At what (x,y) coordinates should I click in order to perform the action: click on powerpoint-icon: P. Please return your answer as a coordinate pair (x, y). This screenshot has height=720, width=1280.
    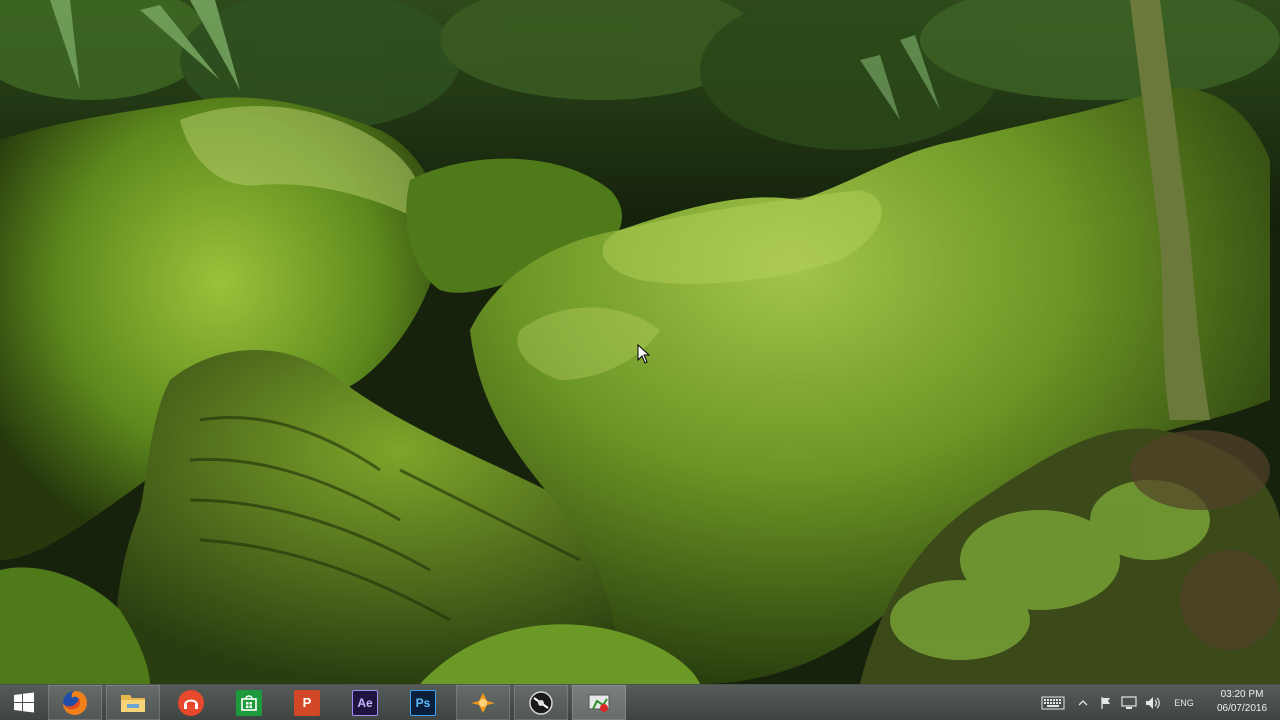
    Looking at the image, I should click on (307, 702).